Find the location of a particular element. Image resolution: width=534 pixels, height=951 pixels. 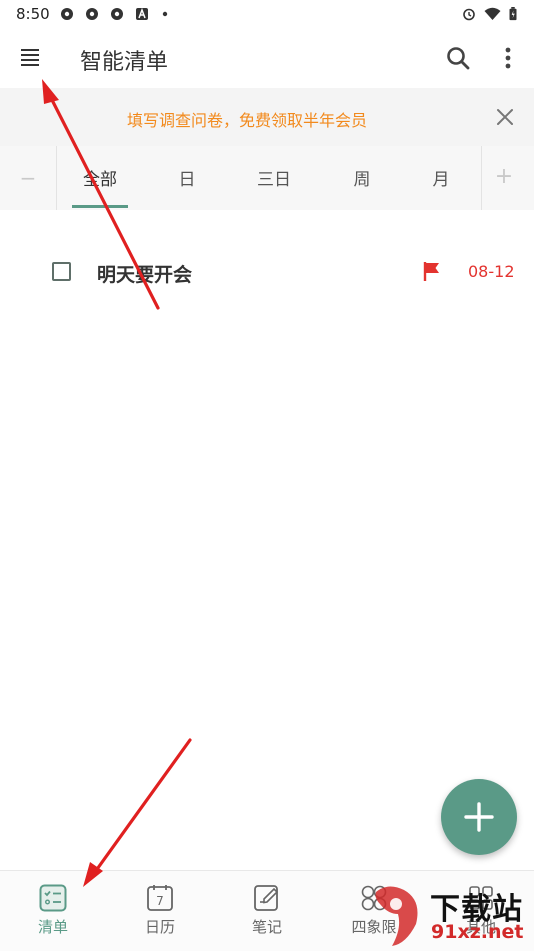

tab-three-day: 三日 is located at coordinates (274, 177).